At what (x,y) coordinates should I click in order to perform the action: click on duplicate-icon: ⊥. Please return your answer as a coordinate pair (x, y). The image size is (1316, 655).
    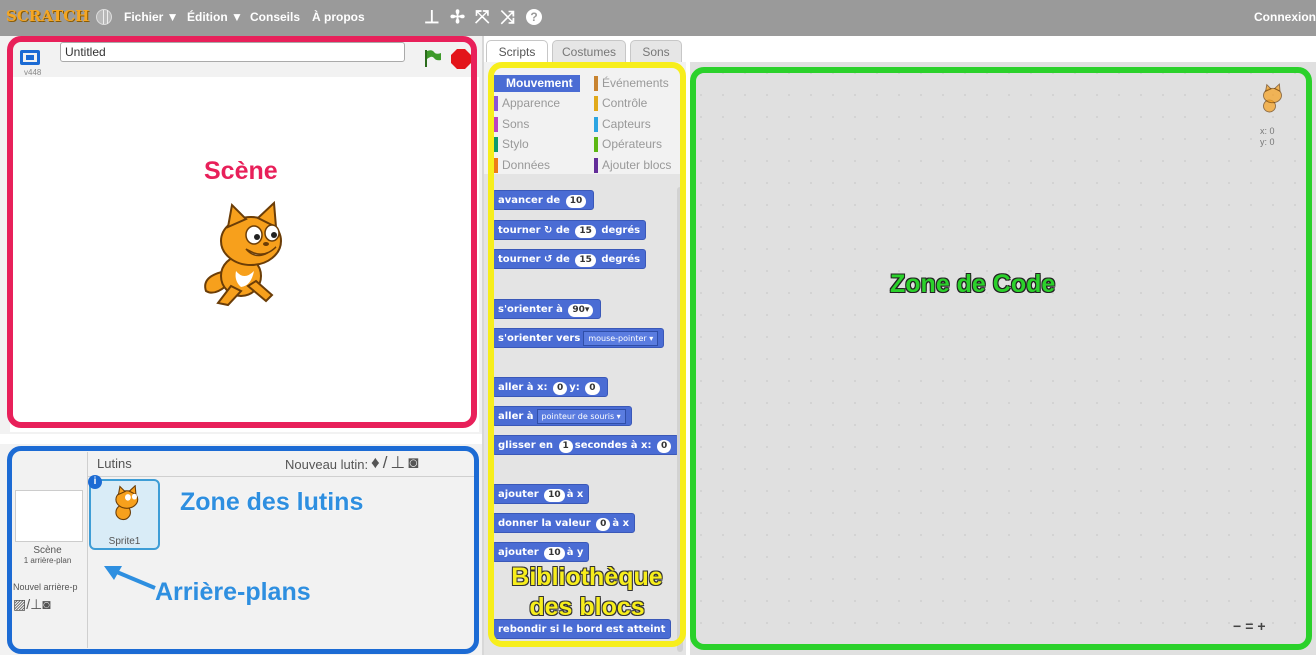
    Looking at the image, I should click on (432, 17).